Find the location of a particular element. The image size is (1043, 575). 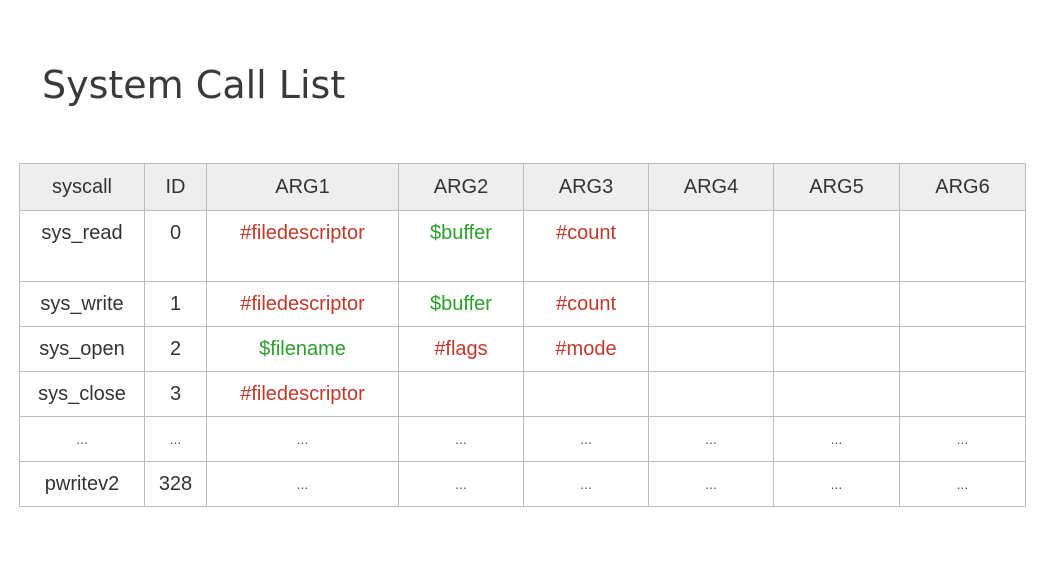

syscall-name-cell: pwritev2 is located at coordinates (82, 484).